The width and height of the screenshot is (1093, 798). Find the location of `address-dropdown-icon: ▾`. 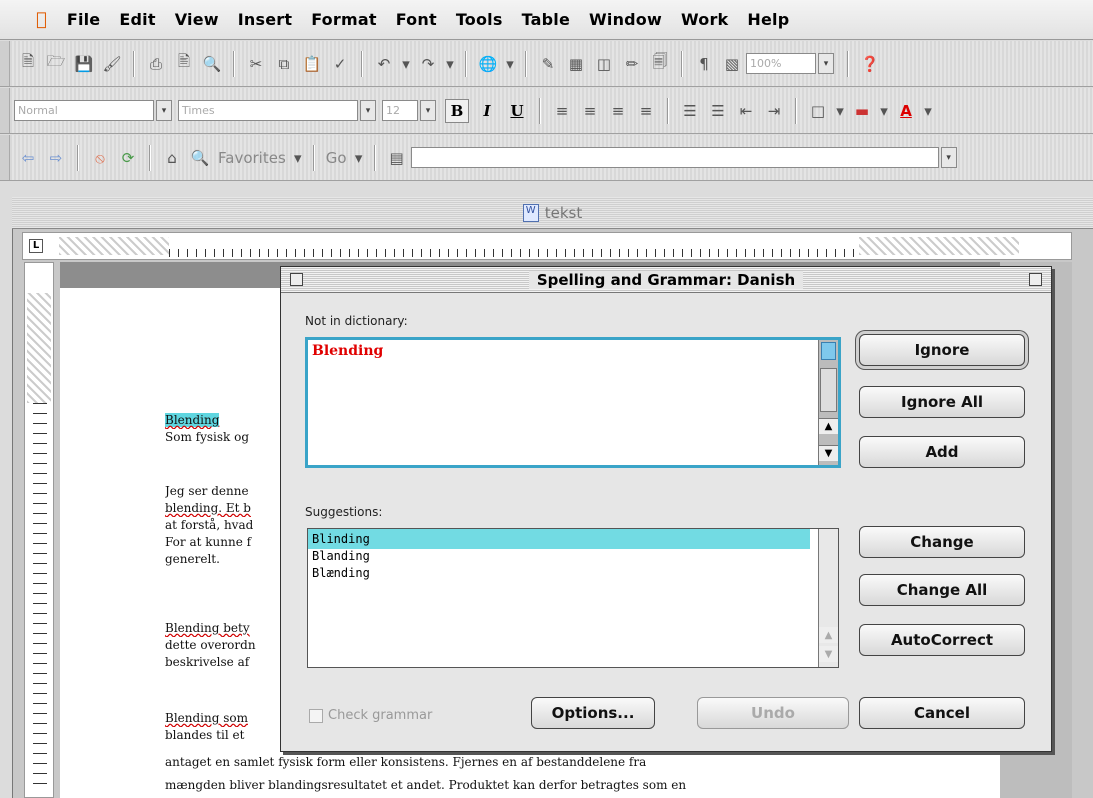

address-dropdown-icon: ▾ is located at coordinates (948, 157).